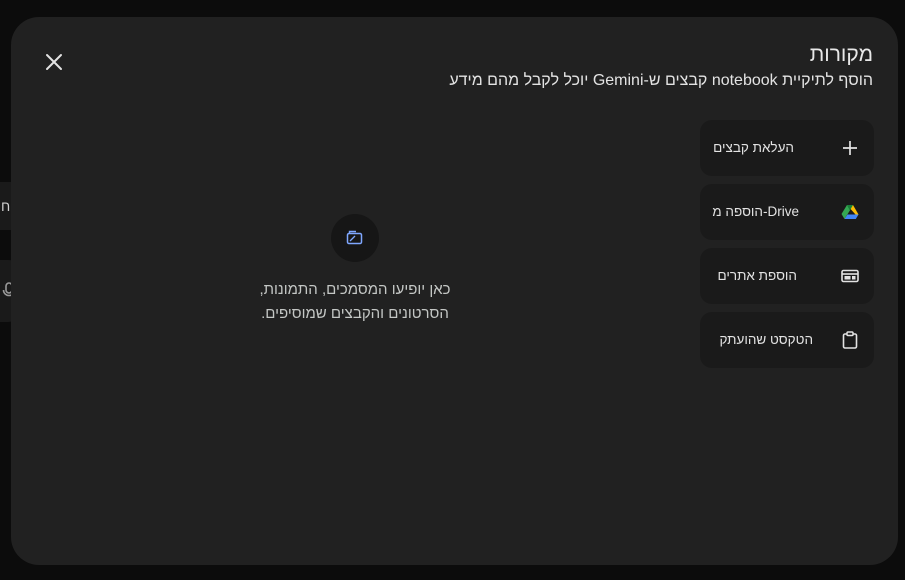  Describe the element at coordinates (755, 211) in the screenshot. I see `add-from-drive-label: הוספה מ-Drive` at that location.